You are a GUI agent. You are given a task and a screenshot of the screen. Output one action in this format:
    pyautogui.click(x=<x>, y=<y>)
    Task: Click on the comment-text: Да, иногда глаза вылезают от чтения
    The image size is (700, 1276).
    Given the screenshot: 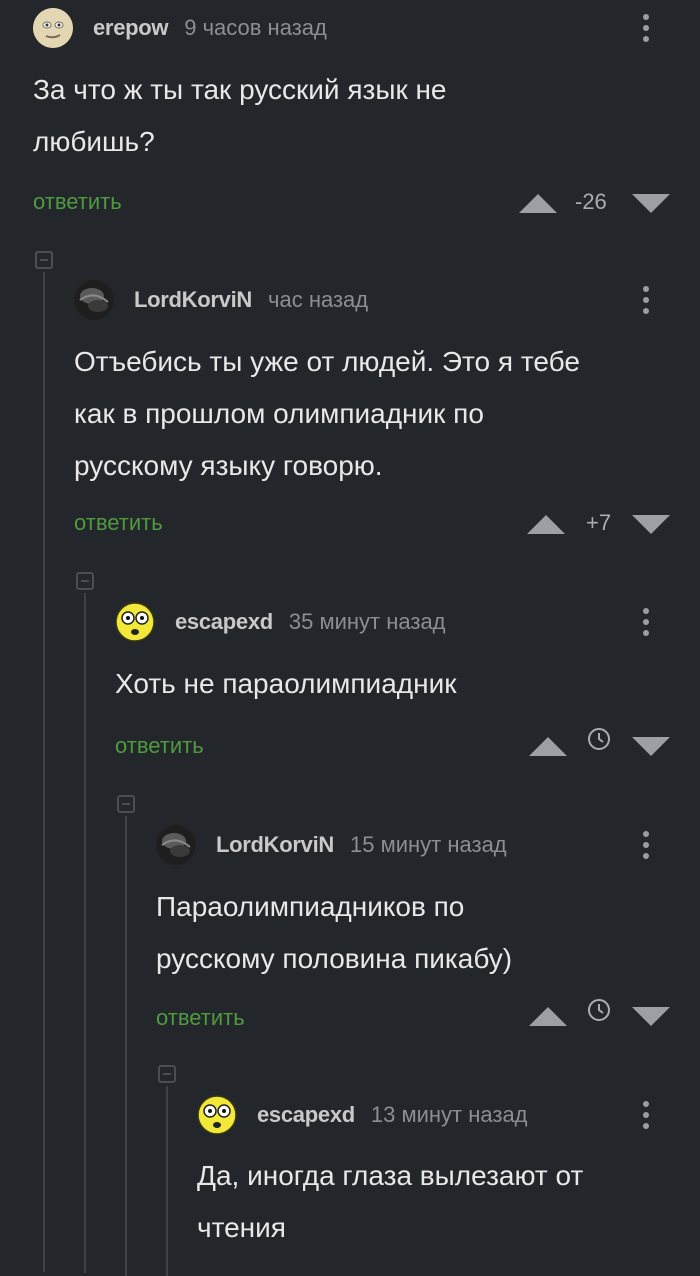 What is the action you would take?
    pyautogui.click(x=390, y=1201)
    